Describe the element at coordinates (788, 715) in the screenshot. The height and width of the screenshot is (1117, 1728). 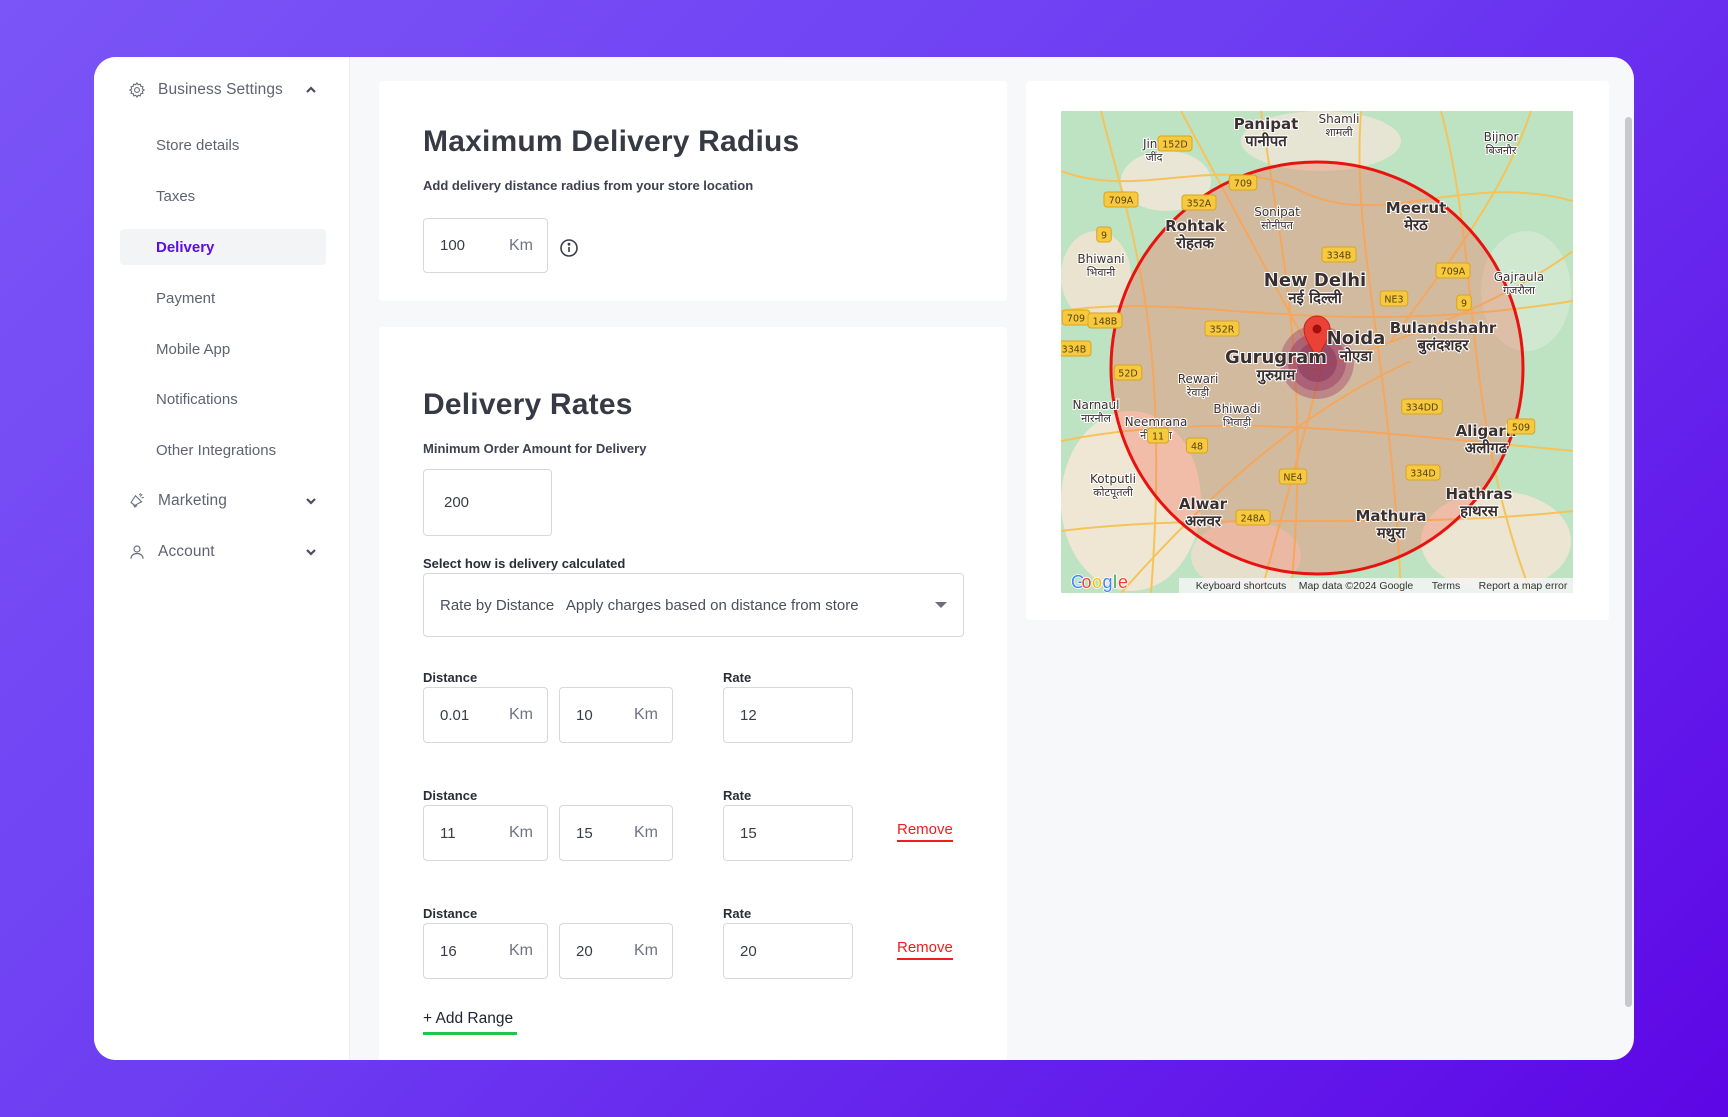
I see `rate-input: 12` at that location.